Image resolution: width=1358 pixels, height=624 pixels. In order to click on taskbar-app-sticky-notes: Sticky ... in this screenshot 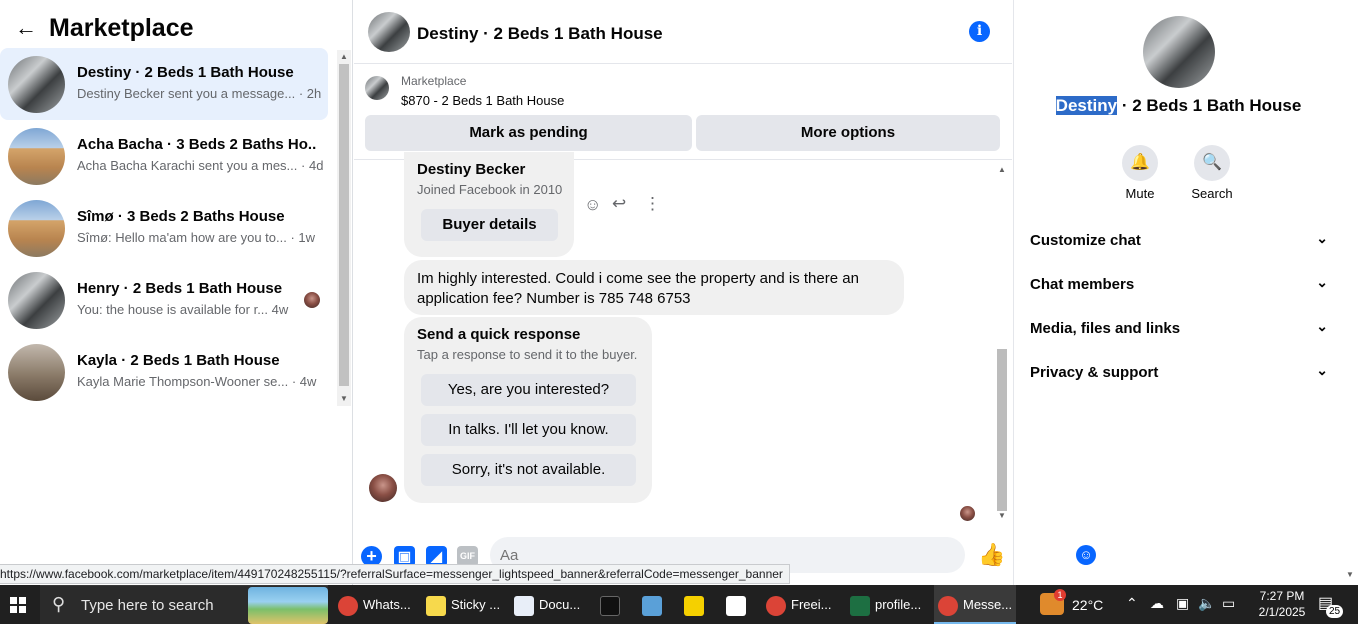, I will do `click(466, 604)`.